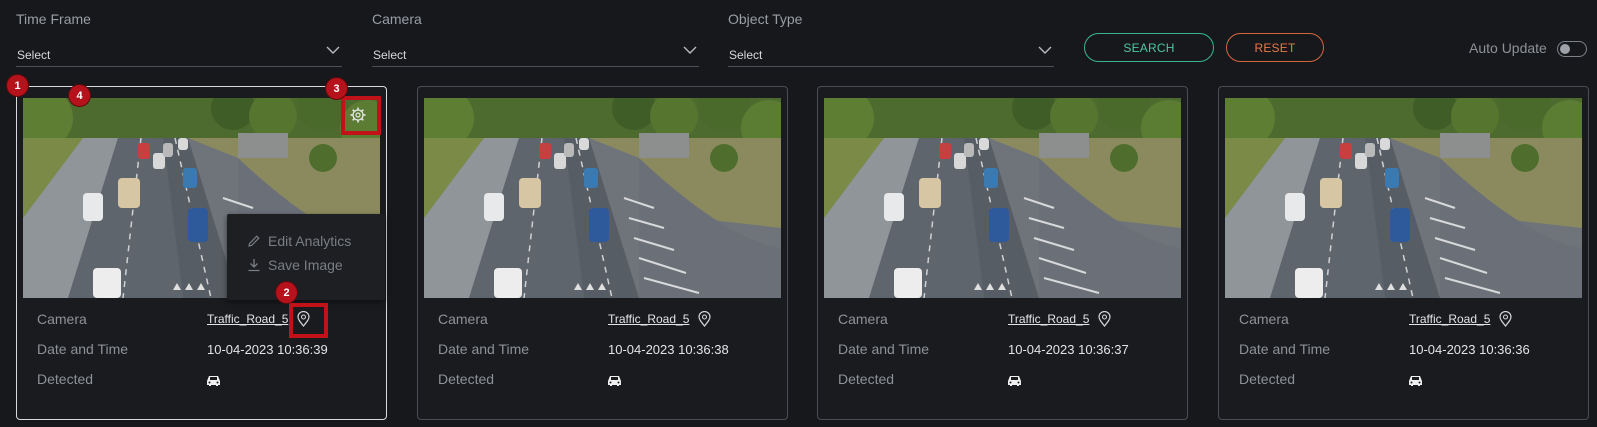 The width and height of the screenshot is (1597, 427). Describe the element at coordinates (267, 349) in the screenshot. I see `datetime-value: 10-04-2023 10:36:39` at that location.